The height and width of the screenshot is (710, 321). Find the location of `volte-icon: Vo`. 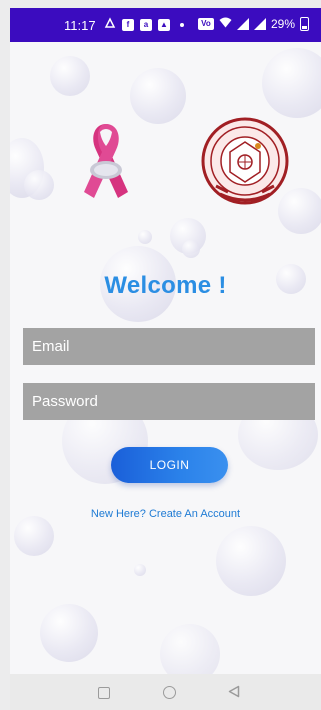

volte-icon: Vo is located at coordinates (205, 24).